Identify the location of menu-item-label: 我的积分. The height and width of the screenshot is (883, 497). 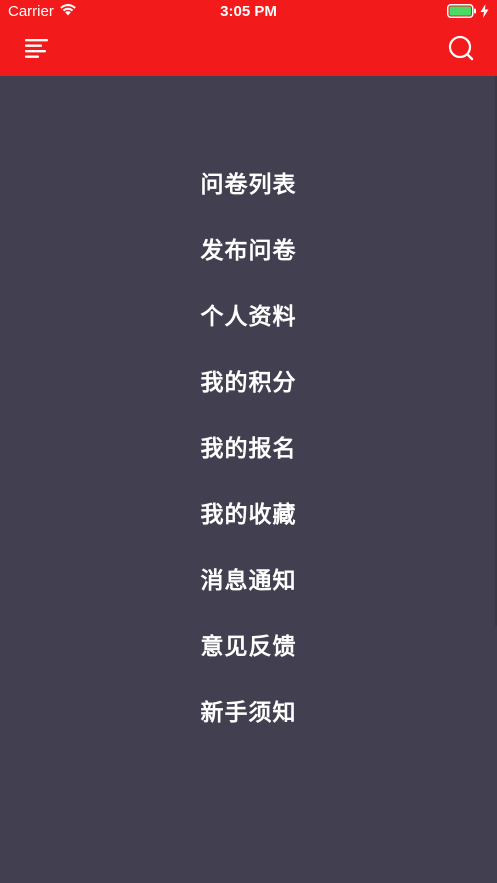
(248, 383).